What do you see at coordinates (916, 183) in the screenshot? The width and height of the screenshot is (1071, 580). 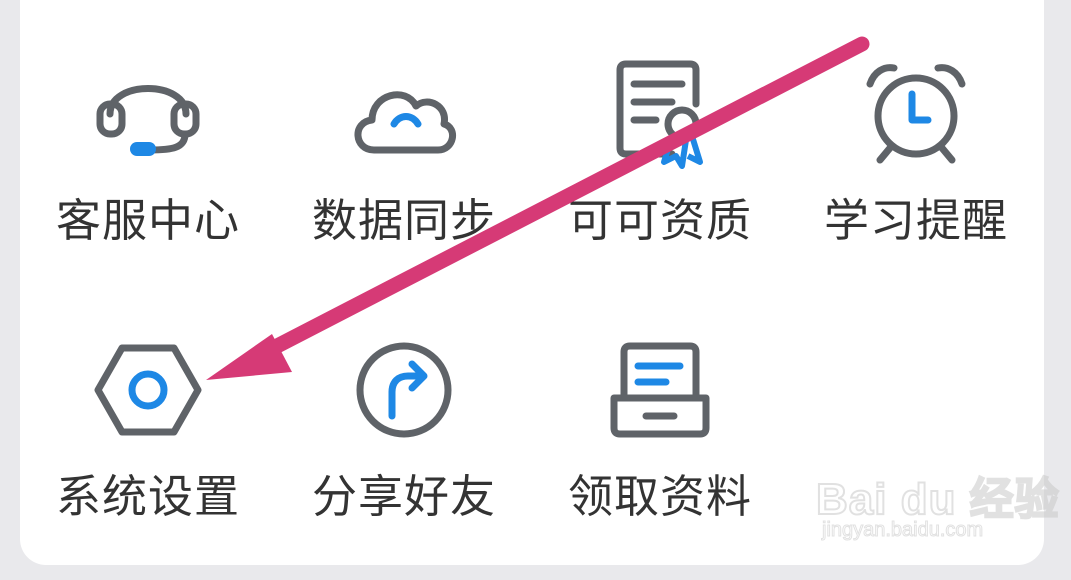 I see `menu-item-study-reminder: 学习提醒` at bounding box center [916, 183].